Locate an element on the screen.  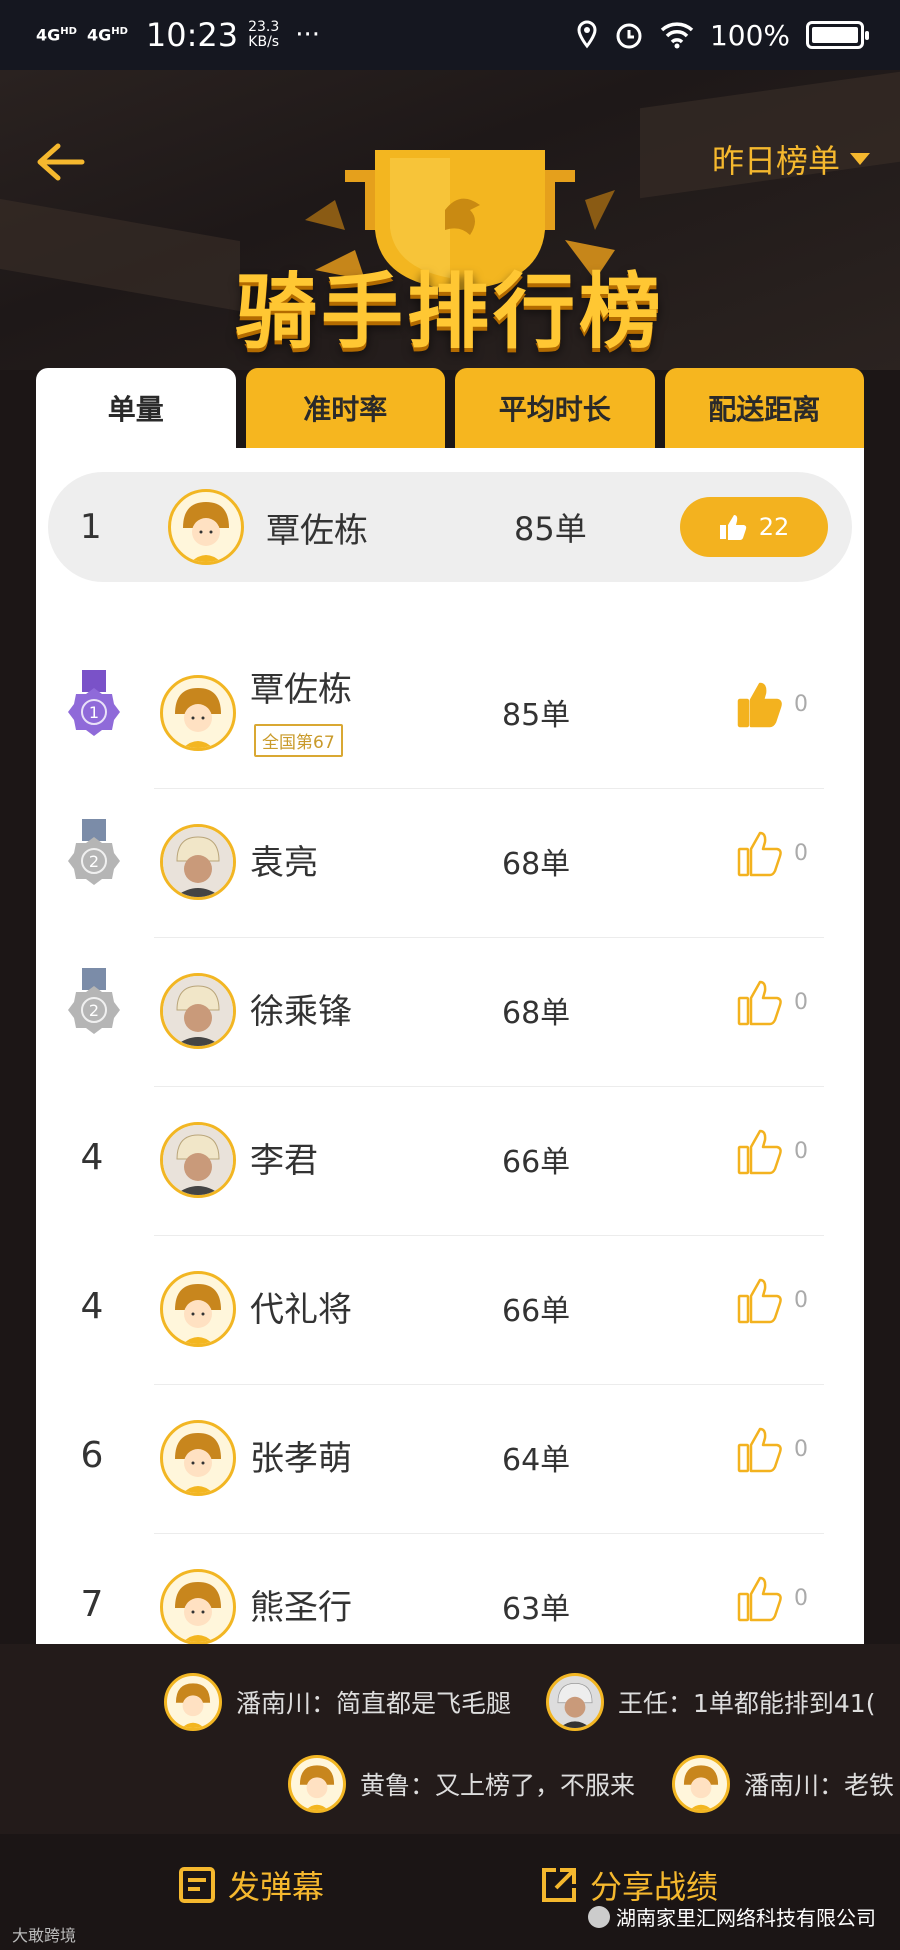
status-right: 100% is located at coordinates (722, 35).